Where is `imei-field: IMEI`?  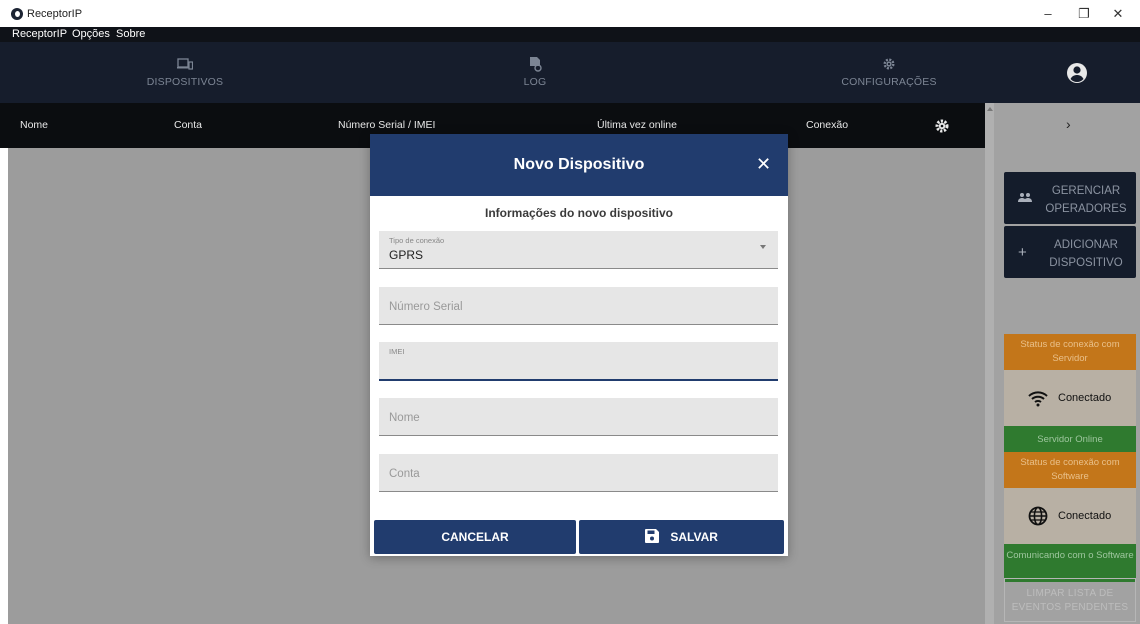 imei-field: IMEI is located at coordinates (578, 361).